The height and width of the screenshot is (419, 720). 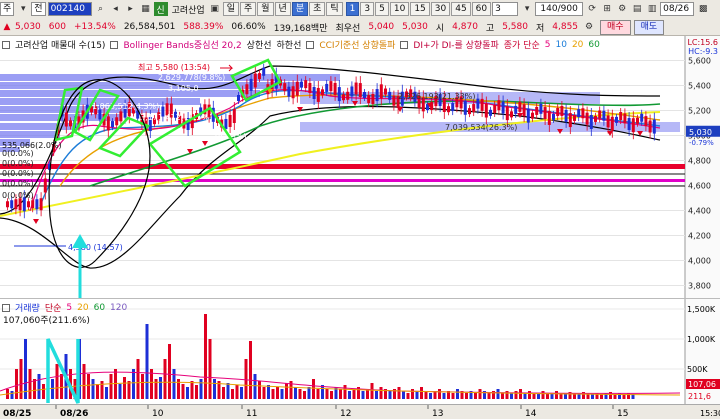 I want to click on profile-label: 3,105,0, so click(x=183, y=88).